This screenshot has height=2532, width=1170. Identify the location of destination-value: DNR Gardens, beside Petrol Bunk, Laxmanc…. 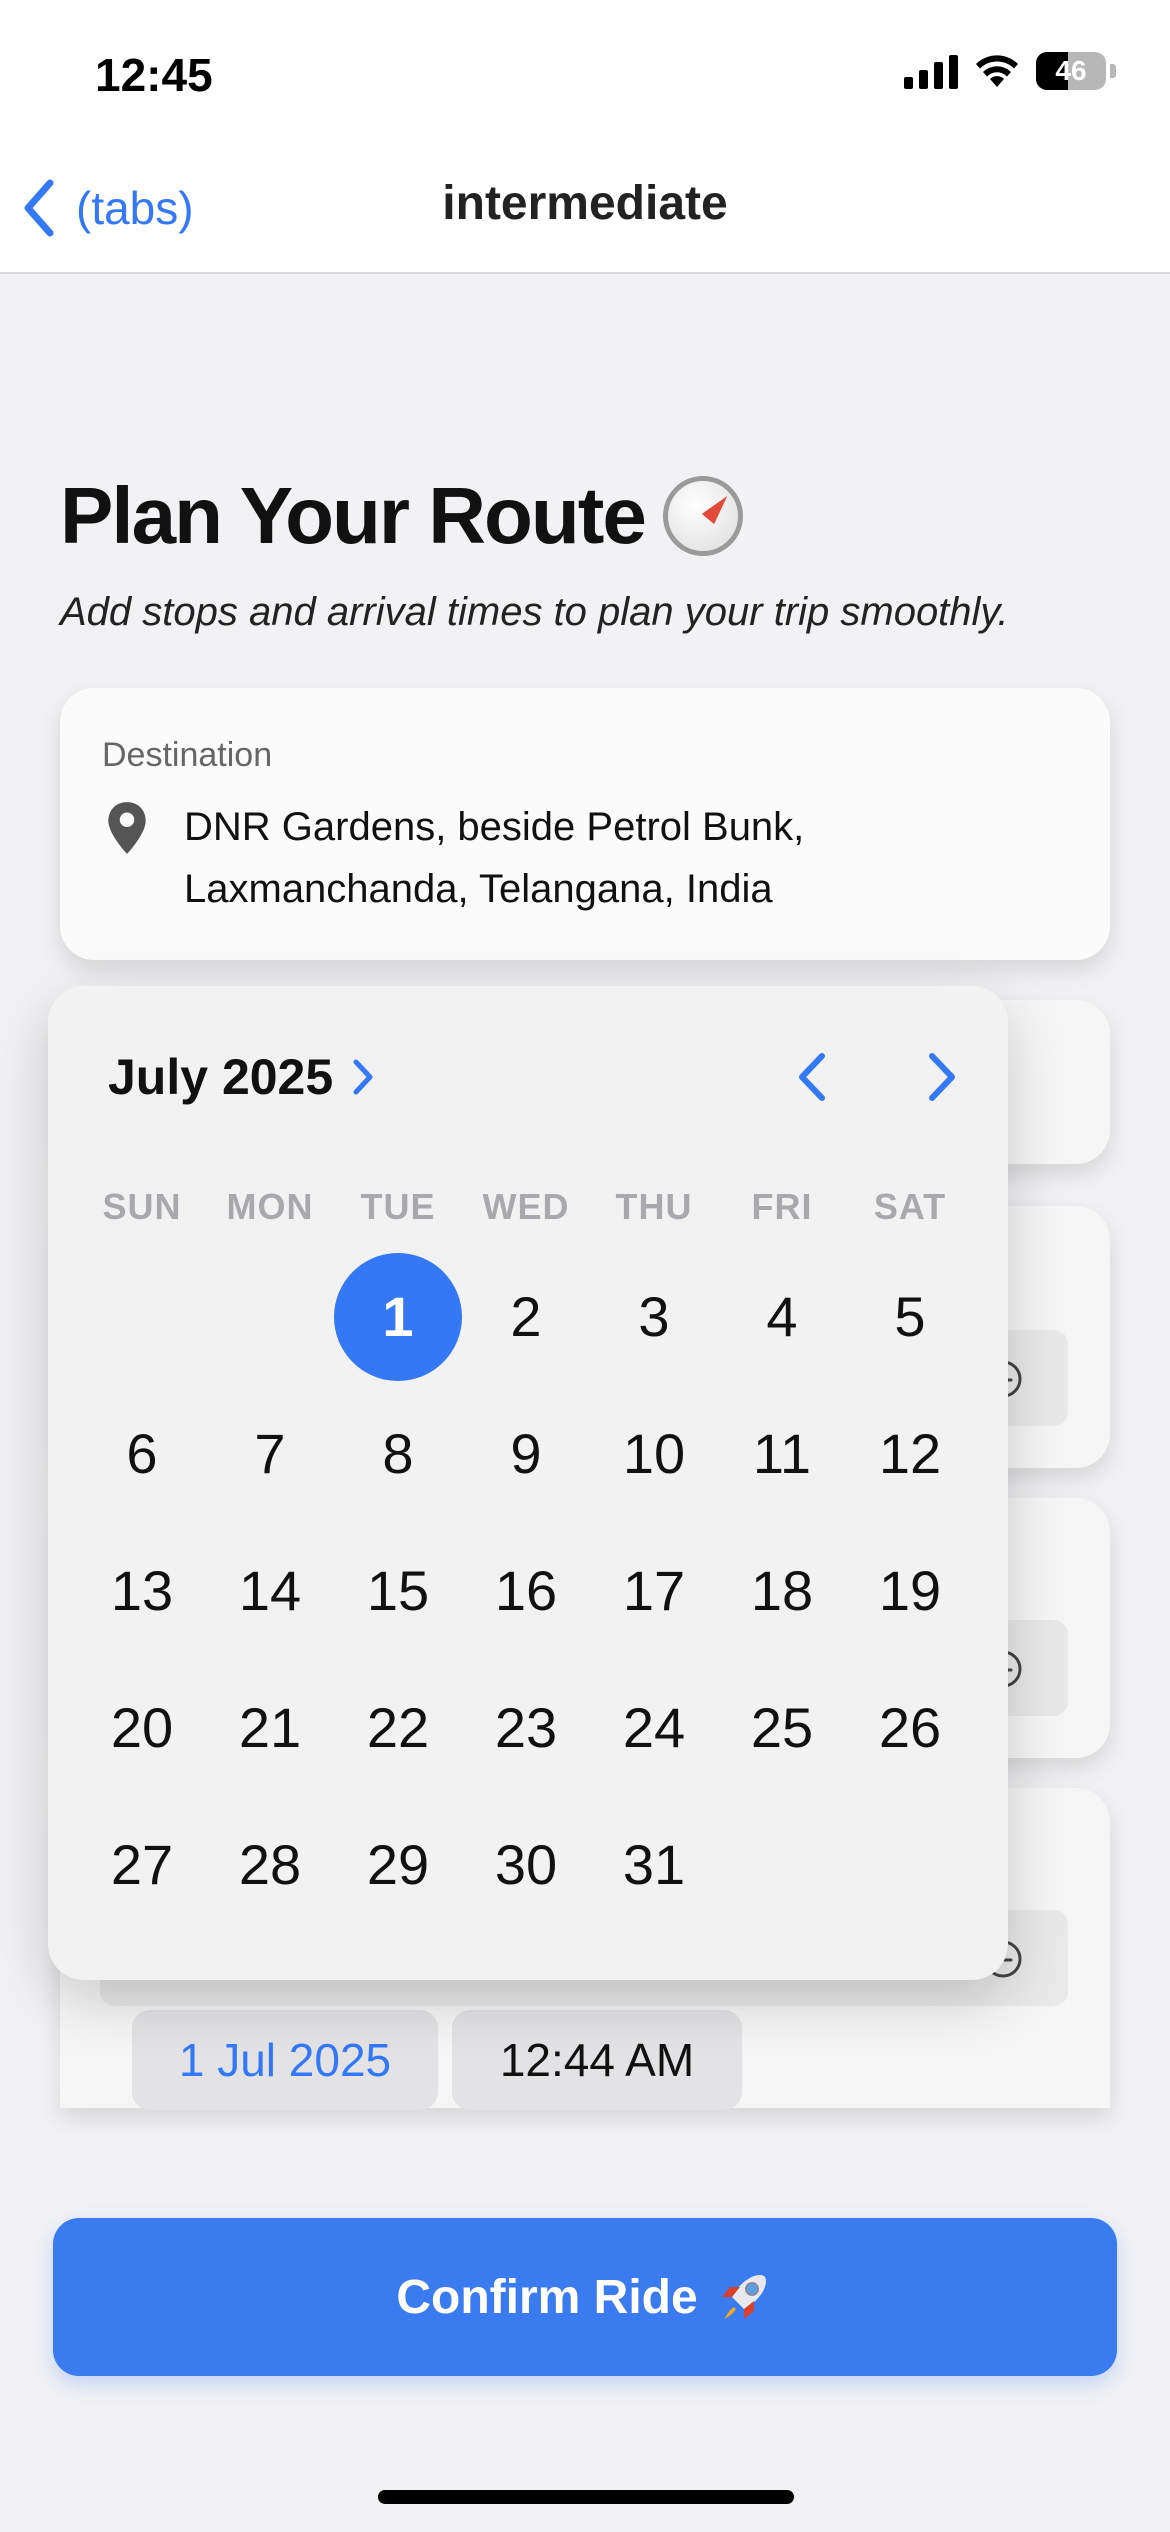
(494, 858).